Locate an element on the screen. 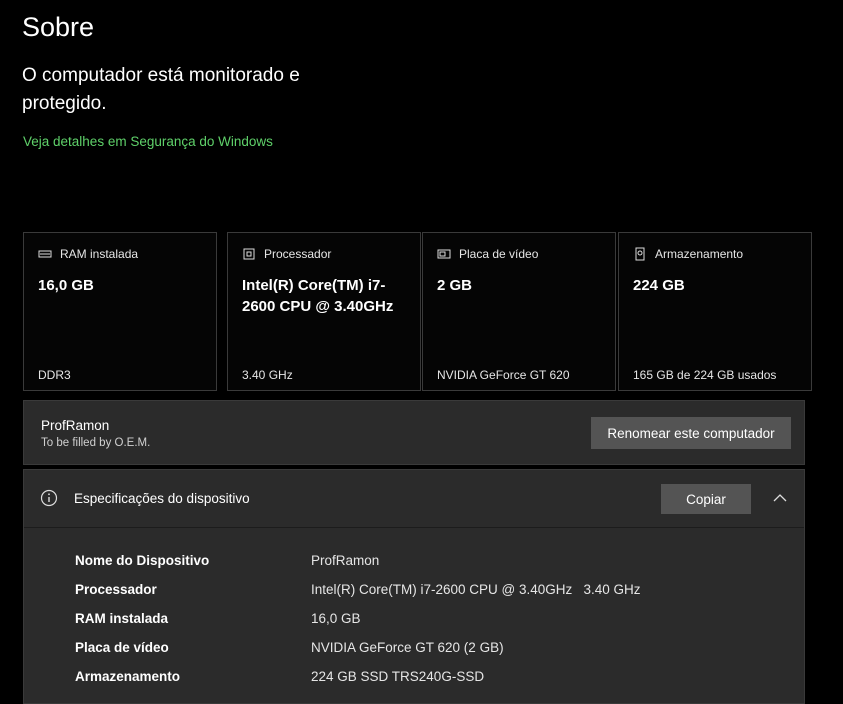 The width and height of the screenshot is (843, 704). card-gpu-header: Placa de vídeo is located at coordinates (487, 254).